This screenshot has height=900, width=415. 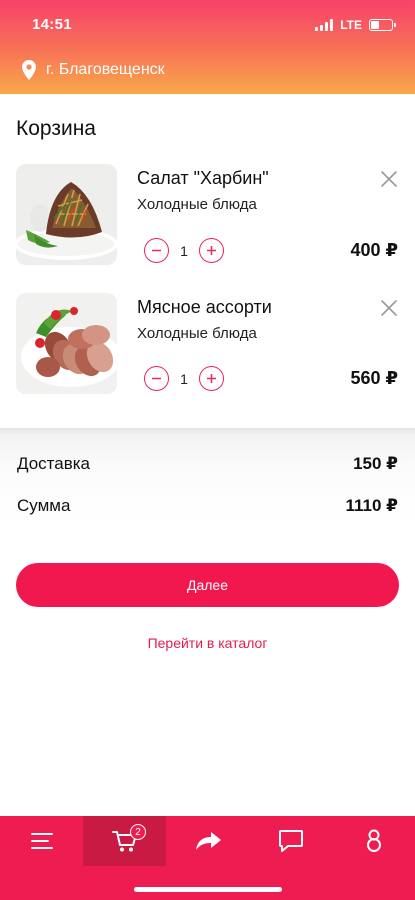 I want to click on location-pin-icon, so click(x=29, y=70).